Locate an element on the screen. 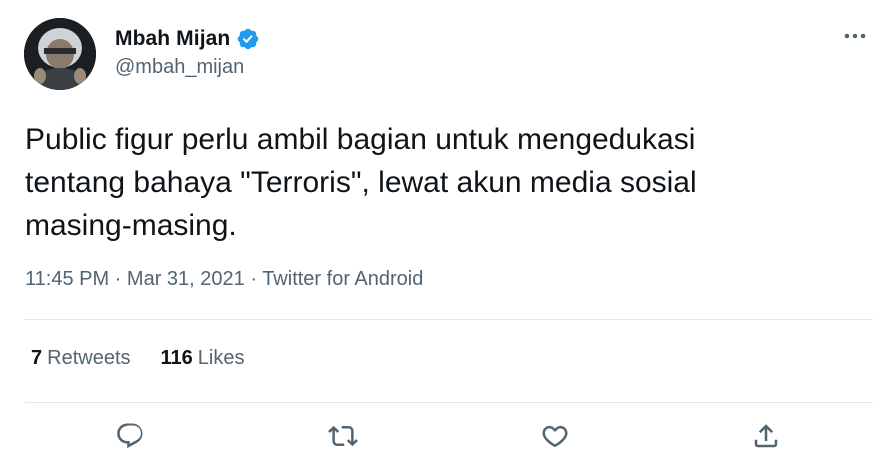  retweets-stat: 7 Retweets is located at coordinates (81, 358).